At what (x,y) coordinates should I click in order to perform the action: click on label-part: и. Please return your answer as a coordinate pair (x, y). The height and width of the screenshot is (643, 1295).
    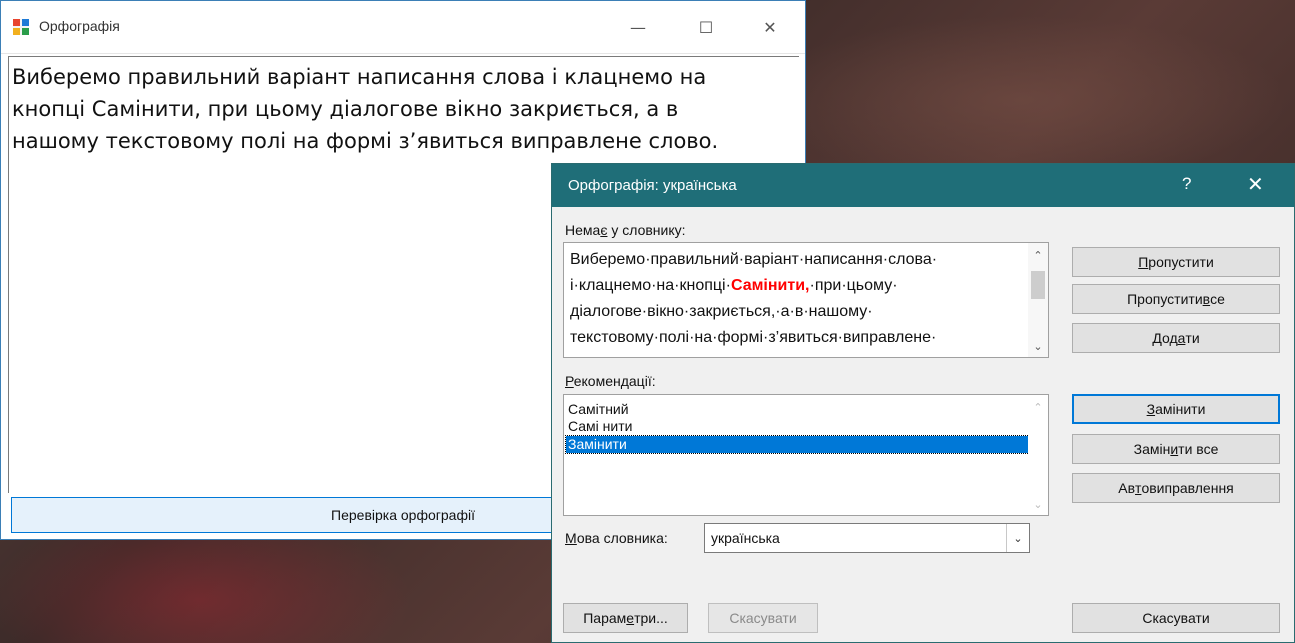
    Looking at the image, I should click on (1174, 449).